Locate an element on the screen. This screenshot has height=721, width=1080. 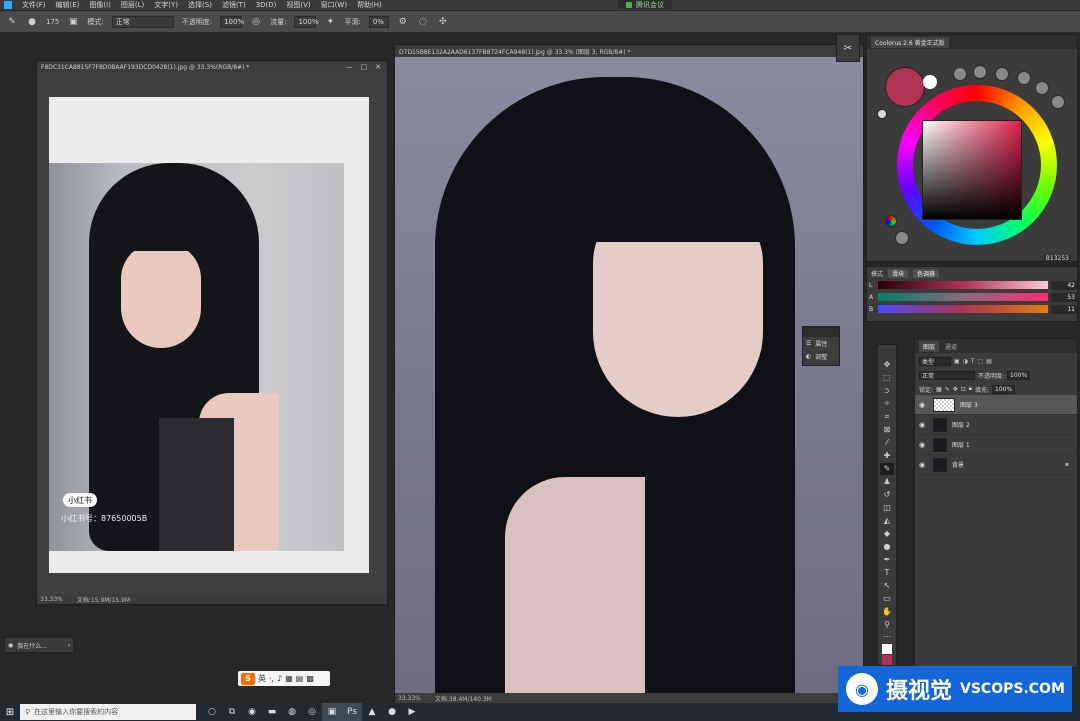
app-icon: ◎ is located at coordinates (312, 712).